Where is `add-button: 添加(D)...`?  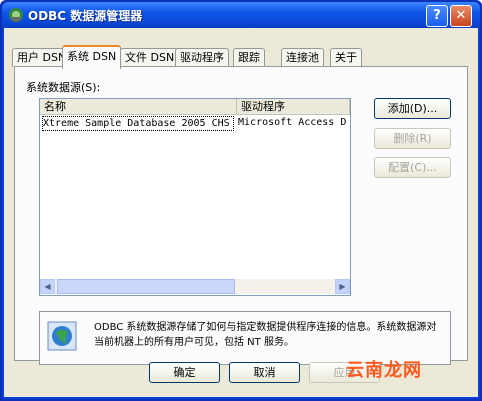 add-button: 添加(D)... is located at coordinates (412, 108).